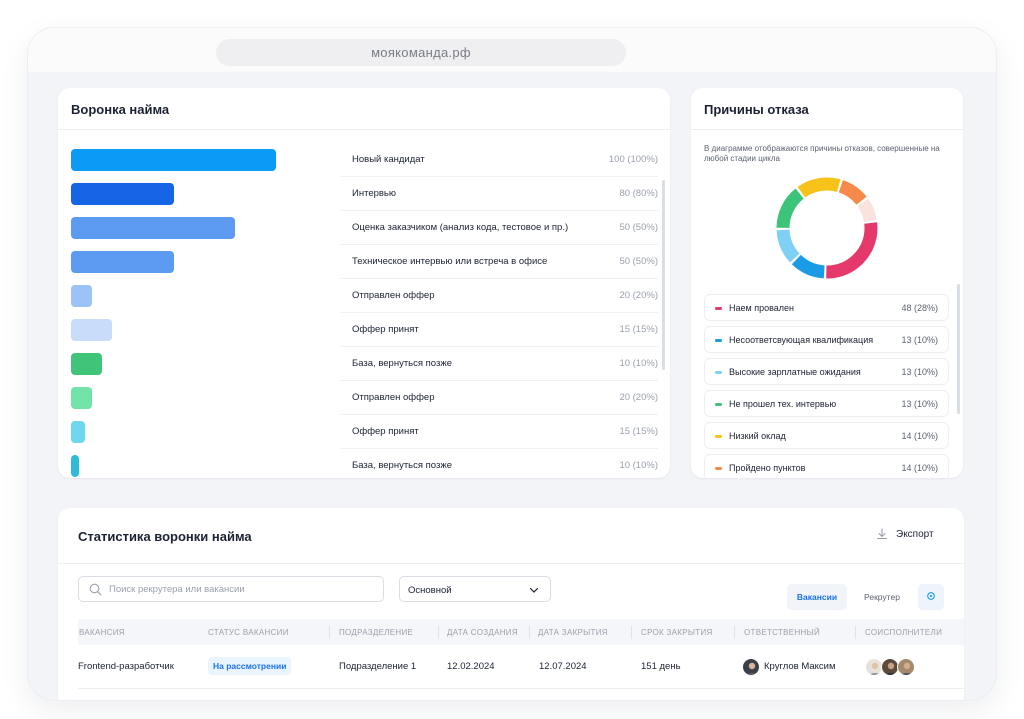 The width and height of the screenshot is (1024, 719). Describe the element at coordinates (378, 666) in the screenshot. I see `cell-department: Подразделение 1` at that location.